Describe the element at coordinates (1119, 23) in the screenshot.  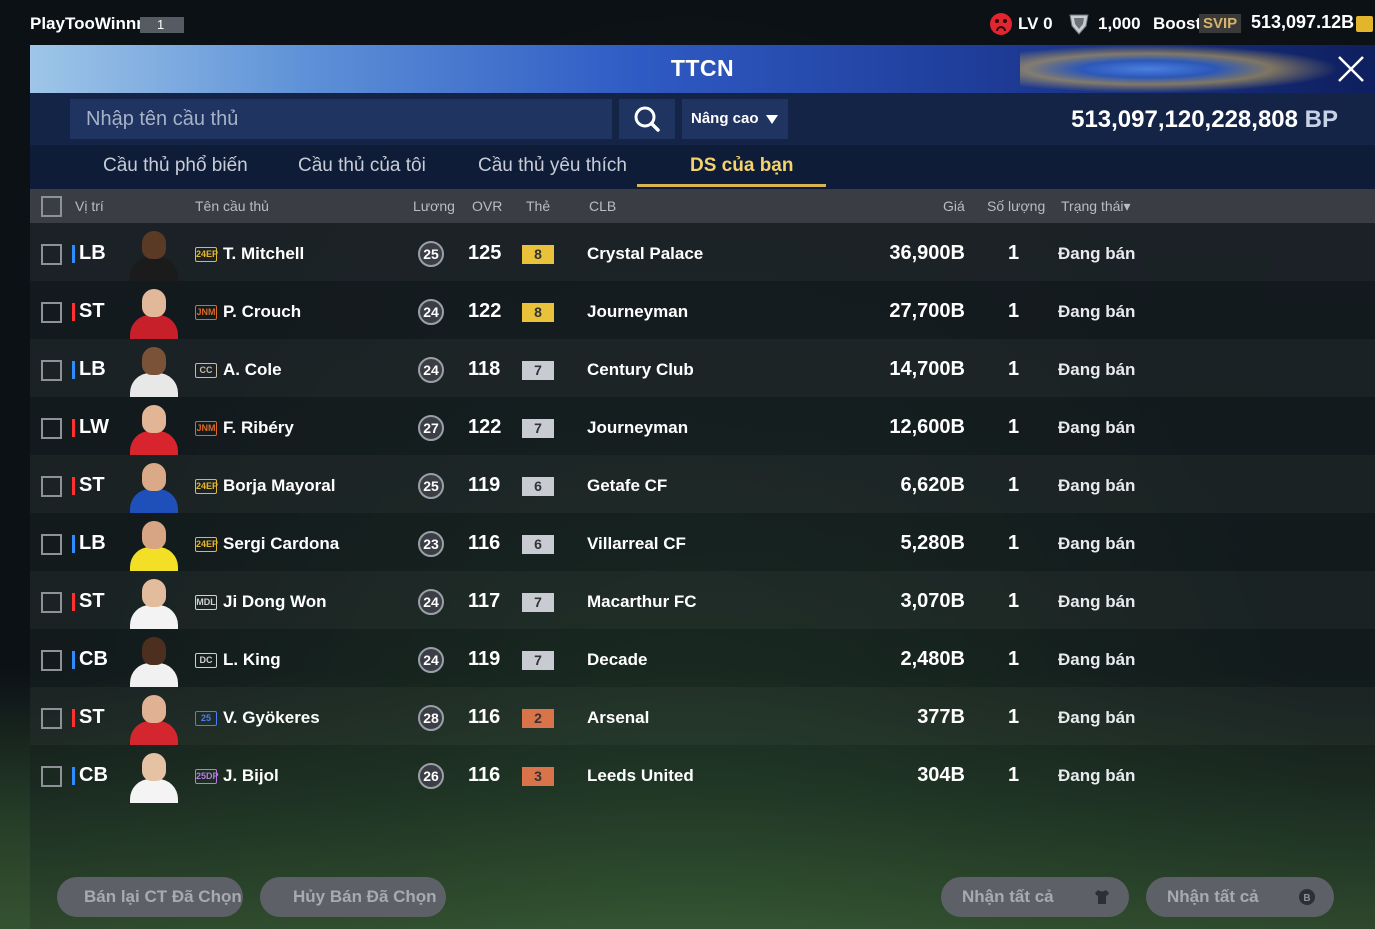
I see `coin-count: 1,000` at that location.